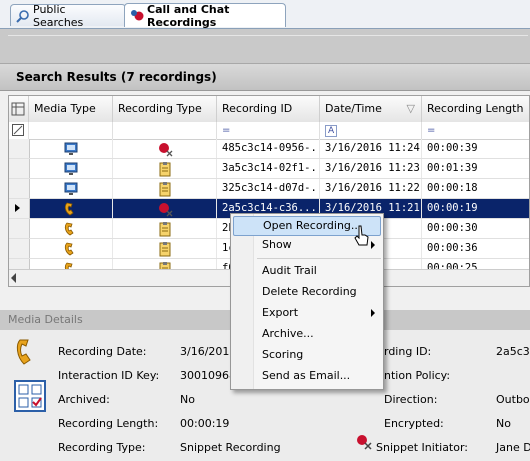 This screenshot has height=461, width=530. I want to click on menu-item-scoring: Scoring, so click(307, 355).